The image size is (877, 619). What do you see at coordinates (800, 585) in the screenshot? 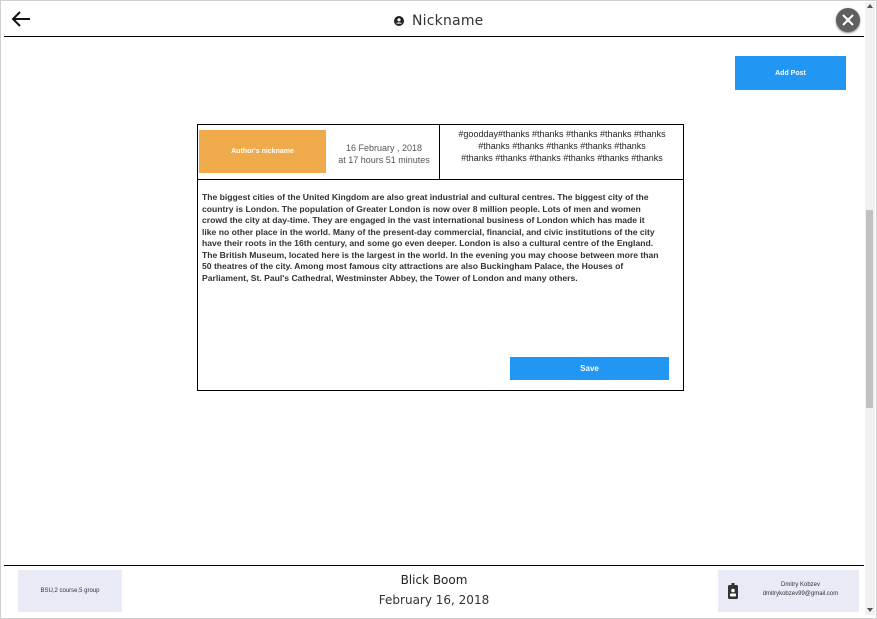
I see `author-name: Dmitry Kobzev` at bounding box center [800, 585].